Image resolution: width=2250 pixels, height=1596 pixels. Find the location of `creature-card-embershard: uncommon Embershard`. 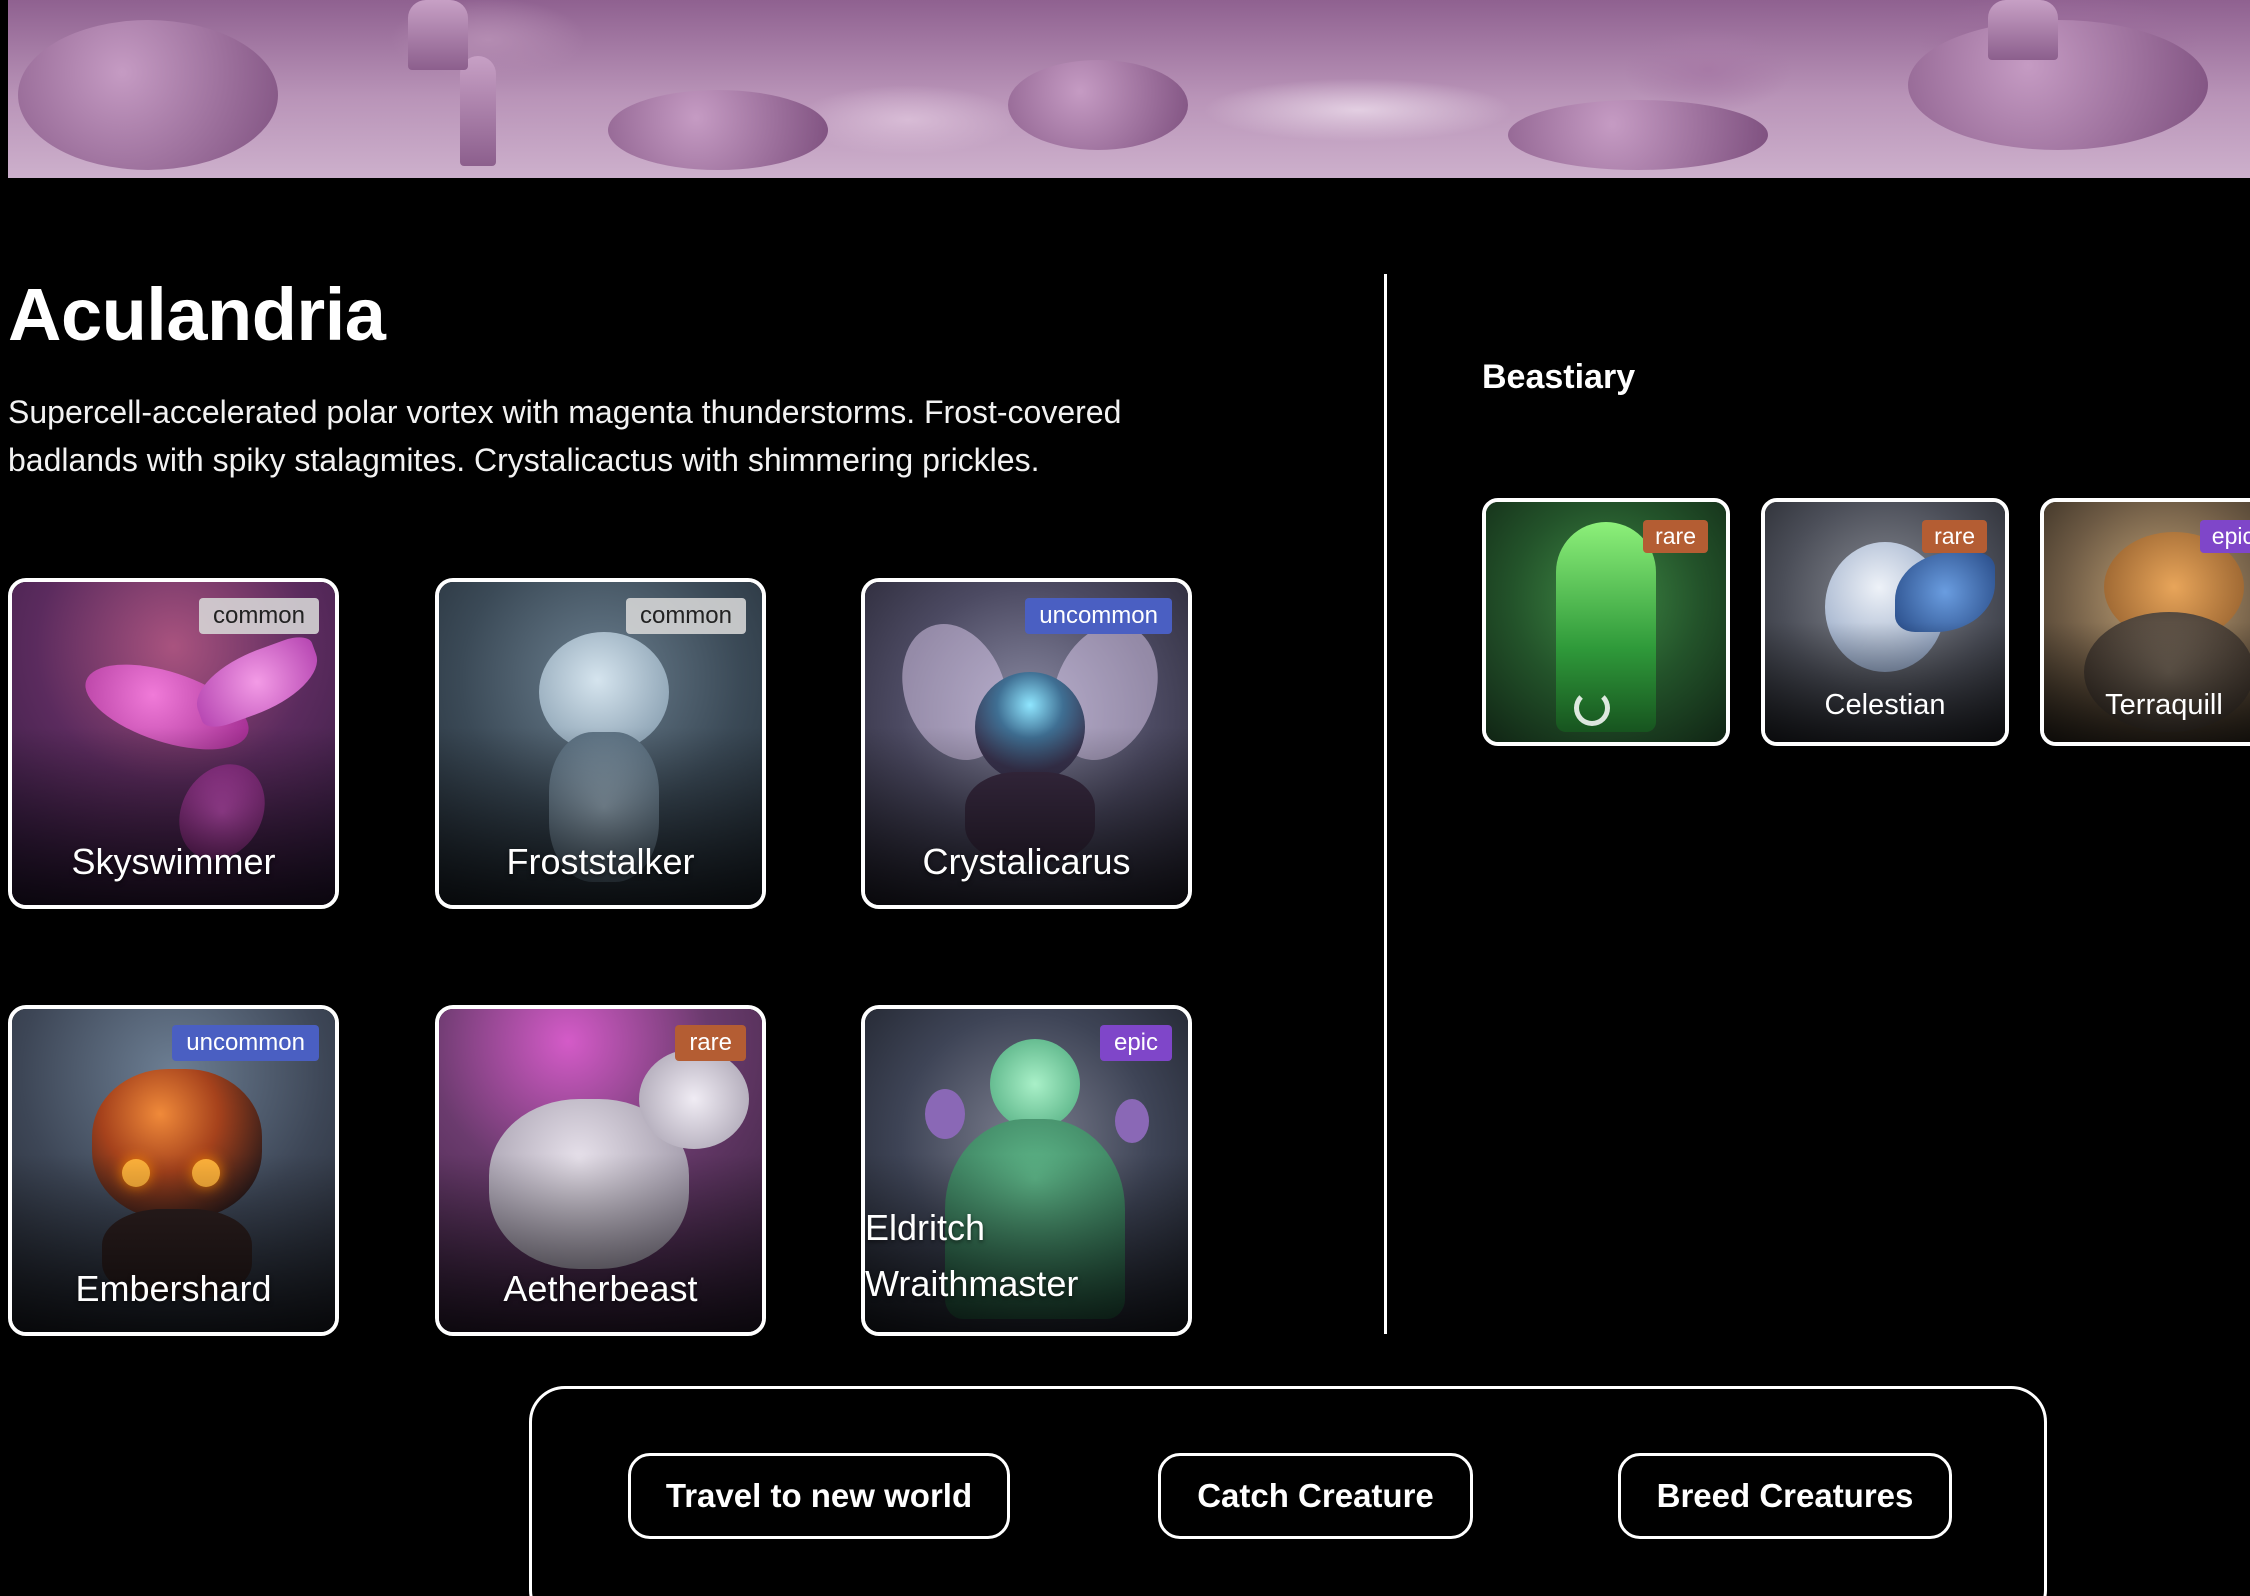

creature-card-embershard: uncommon Embershard is located at coordinates (173, 1170).